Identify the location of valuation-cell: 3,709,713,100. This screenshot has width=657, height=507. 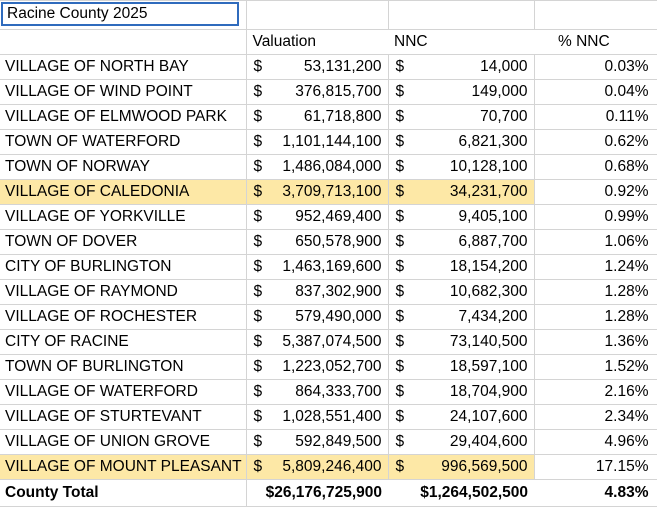
(327, 192).